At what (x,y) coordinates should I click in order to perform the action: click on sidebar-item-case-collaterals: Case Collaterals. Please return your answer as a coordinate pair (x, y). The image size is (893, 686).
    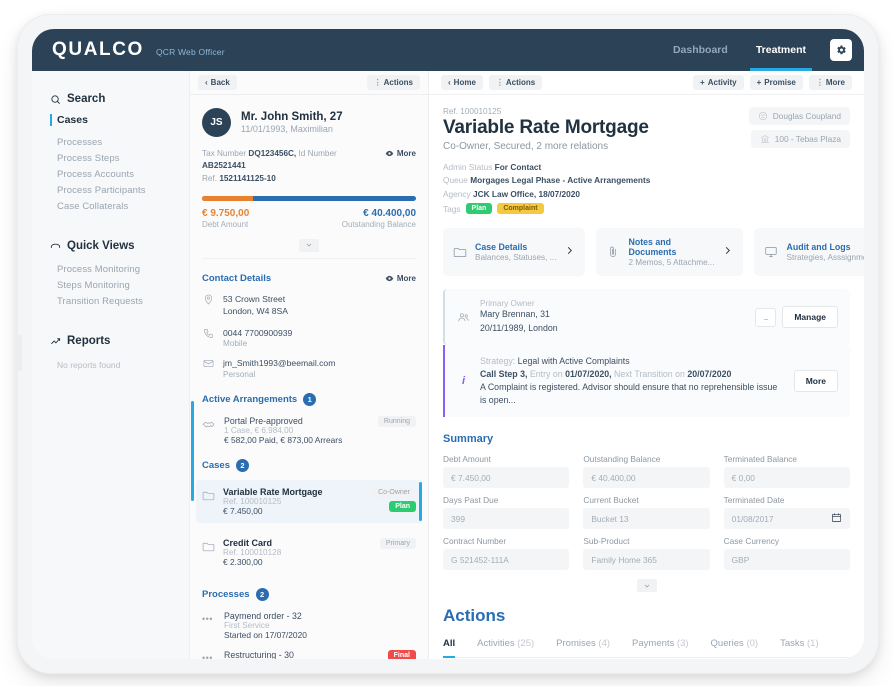
    Looking at the image, I should click on (119, 206).